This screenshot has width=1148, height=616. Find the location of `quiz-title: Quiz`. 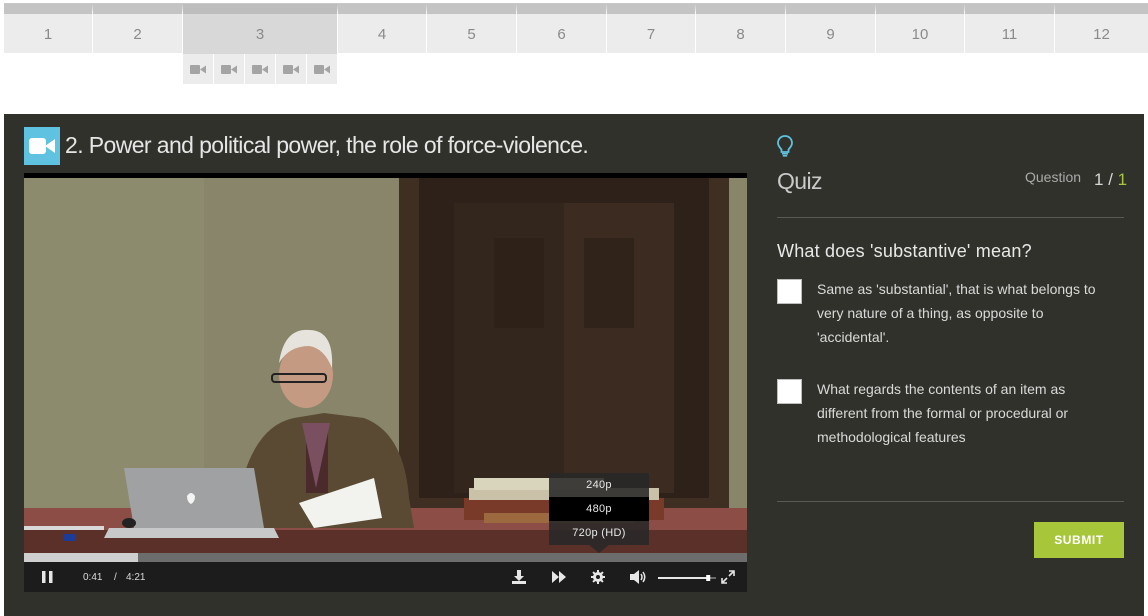

quiz-title: Quiz is located at coordinates (800, 181).